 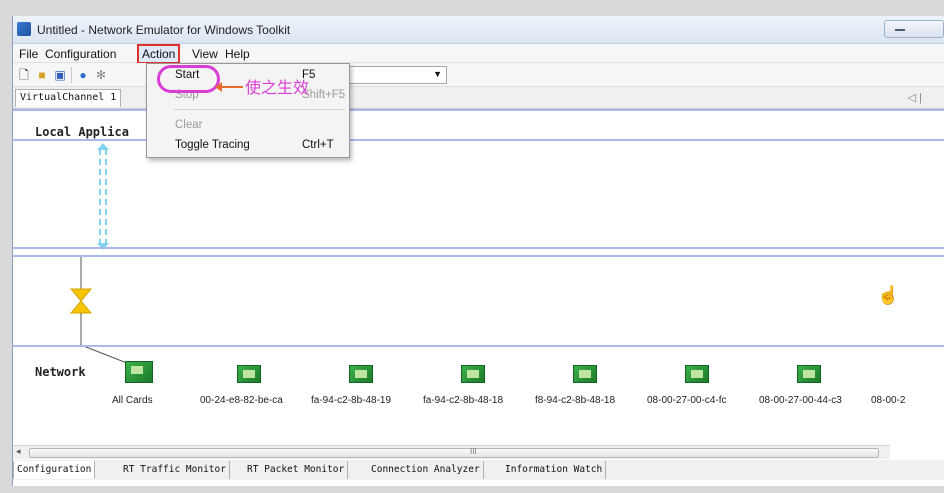 I want to click on network-lane-divider, so click(x=478, y=346).